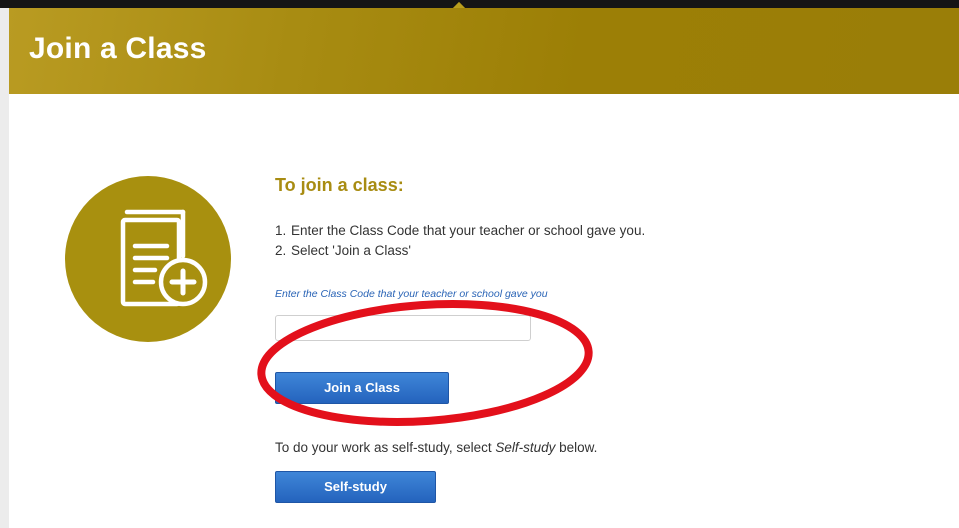  What do you see at coordinates (164, 258) in the screenshot?
I see `book-add-icon` at bounding box center [164, 258].